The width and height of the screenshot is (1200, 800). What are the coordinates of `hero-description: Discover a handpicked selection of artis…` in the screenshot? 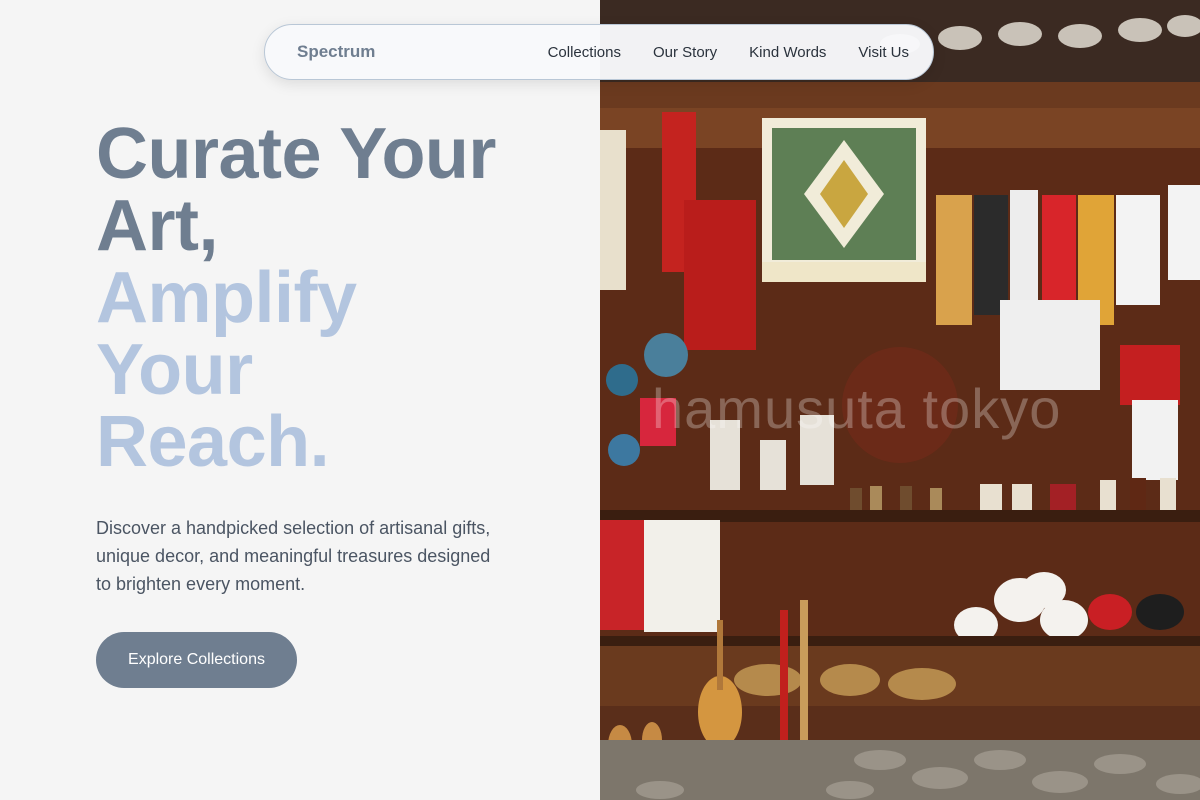 It's located at (293, 556).